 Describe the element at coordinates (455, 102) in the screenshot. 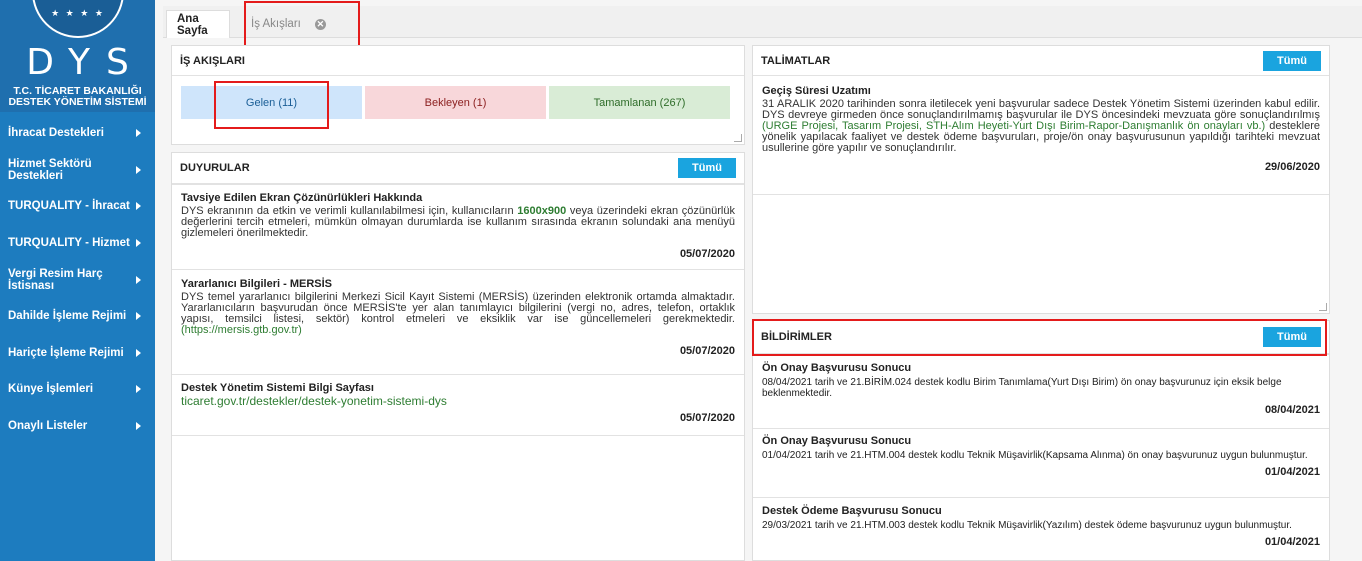

I see `pending-button: Bekleyen (1)` at that location.